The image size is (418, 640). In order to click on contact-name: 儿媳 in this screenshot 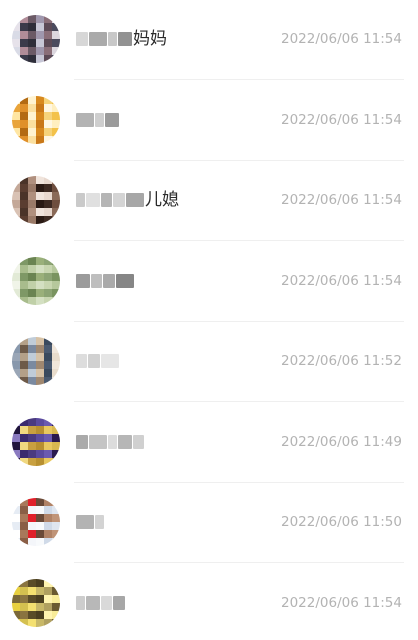, I will do `click(127, 200)`.